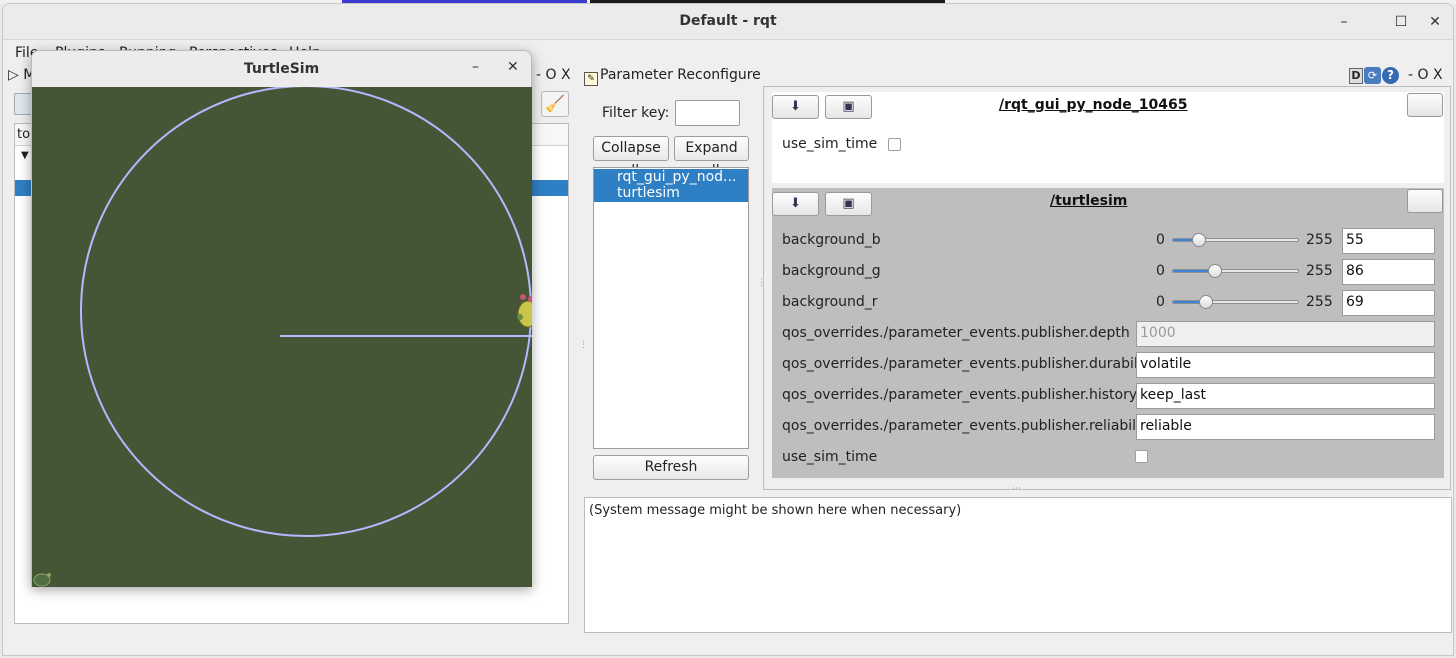 Image resolution: width=1456 pixels, height=658 pixels. I want to click on reconfigure-icon: ✎, so click(591, 79).